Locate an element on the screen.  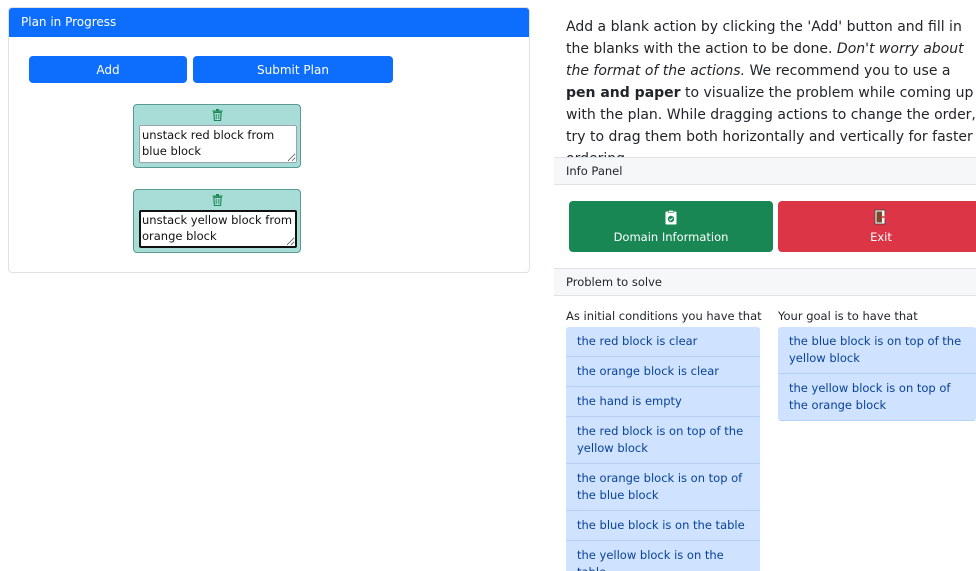
goal-label: Your goal is to have that is located at coordinates (848, 316).